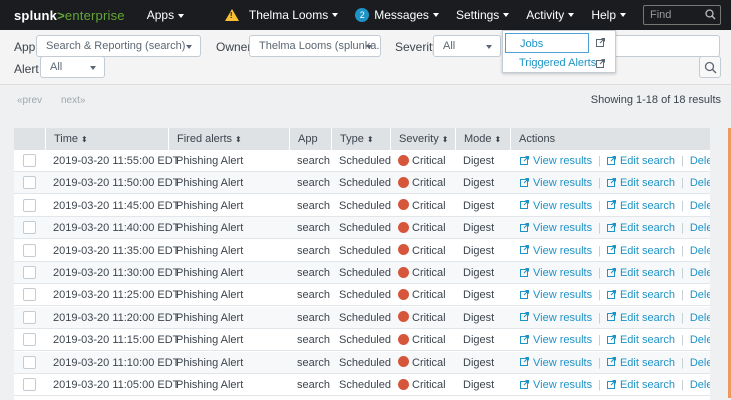  Describe the element at coordinates (547, 43) in the screenshot. I see `menu-item-jobs: Jobs` at that location.